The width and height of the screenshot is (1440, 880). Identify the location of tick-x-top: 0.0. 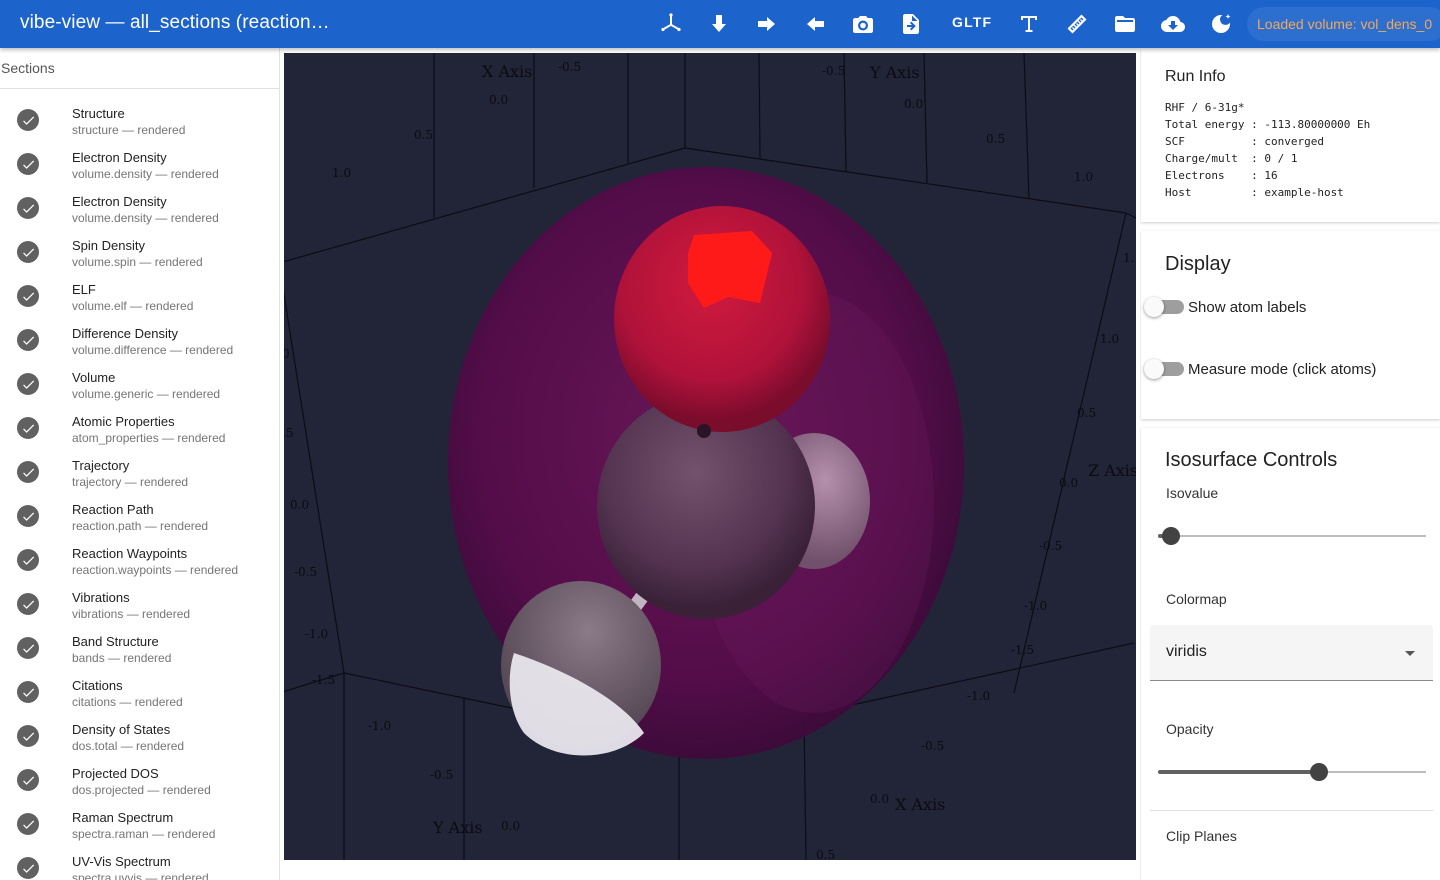
(498, 100).